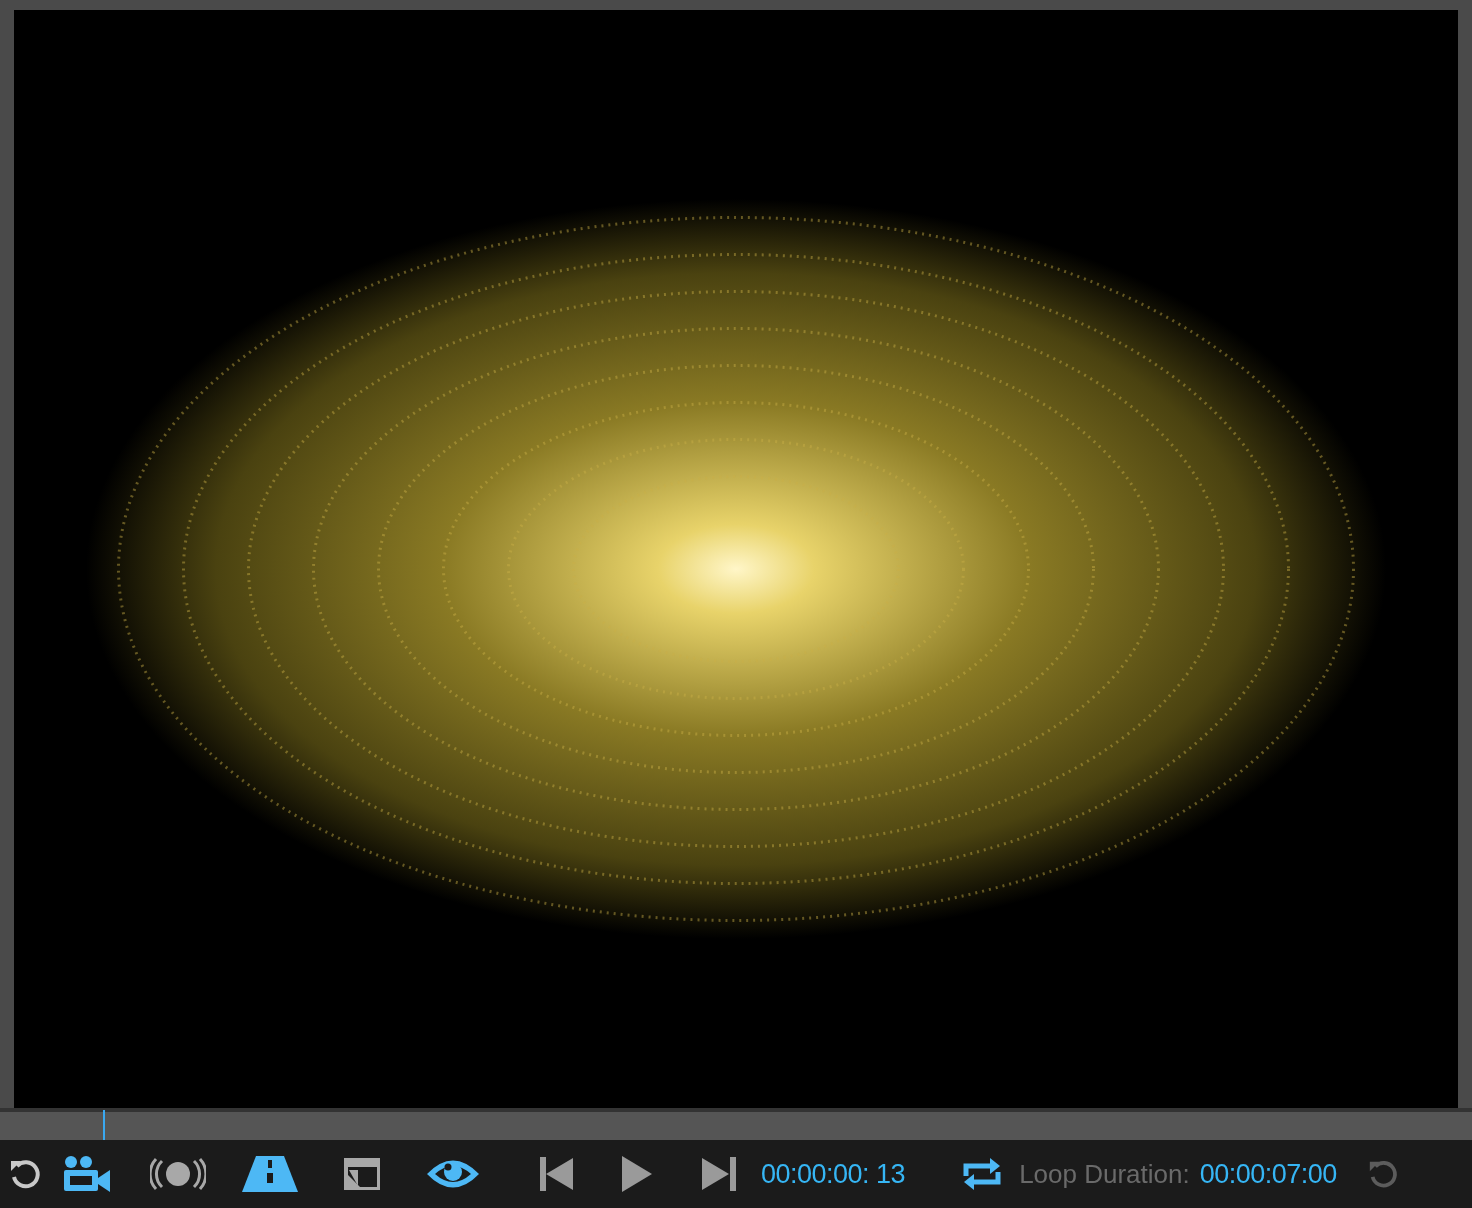 The width and height of the screenshot is (1472, 1208). Describe the element at coordinates (362, 1174) in the screenshot. I see `panel-icon` at that location.